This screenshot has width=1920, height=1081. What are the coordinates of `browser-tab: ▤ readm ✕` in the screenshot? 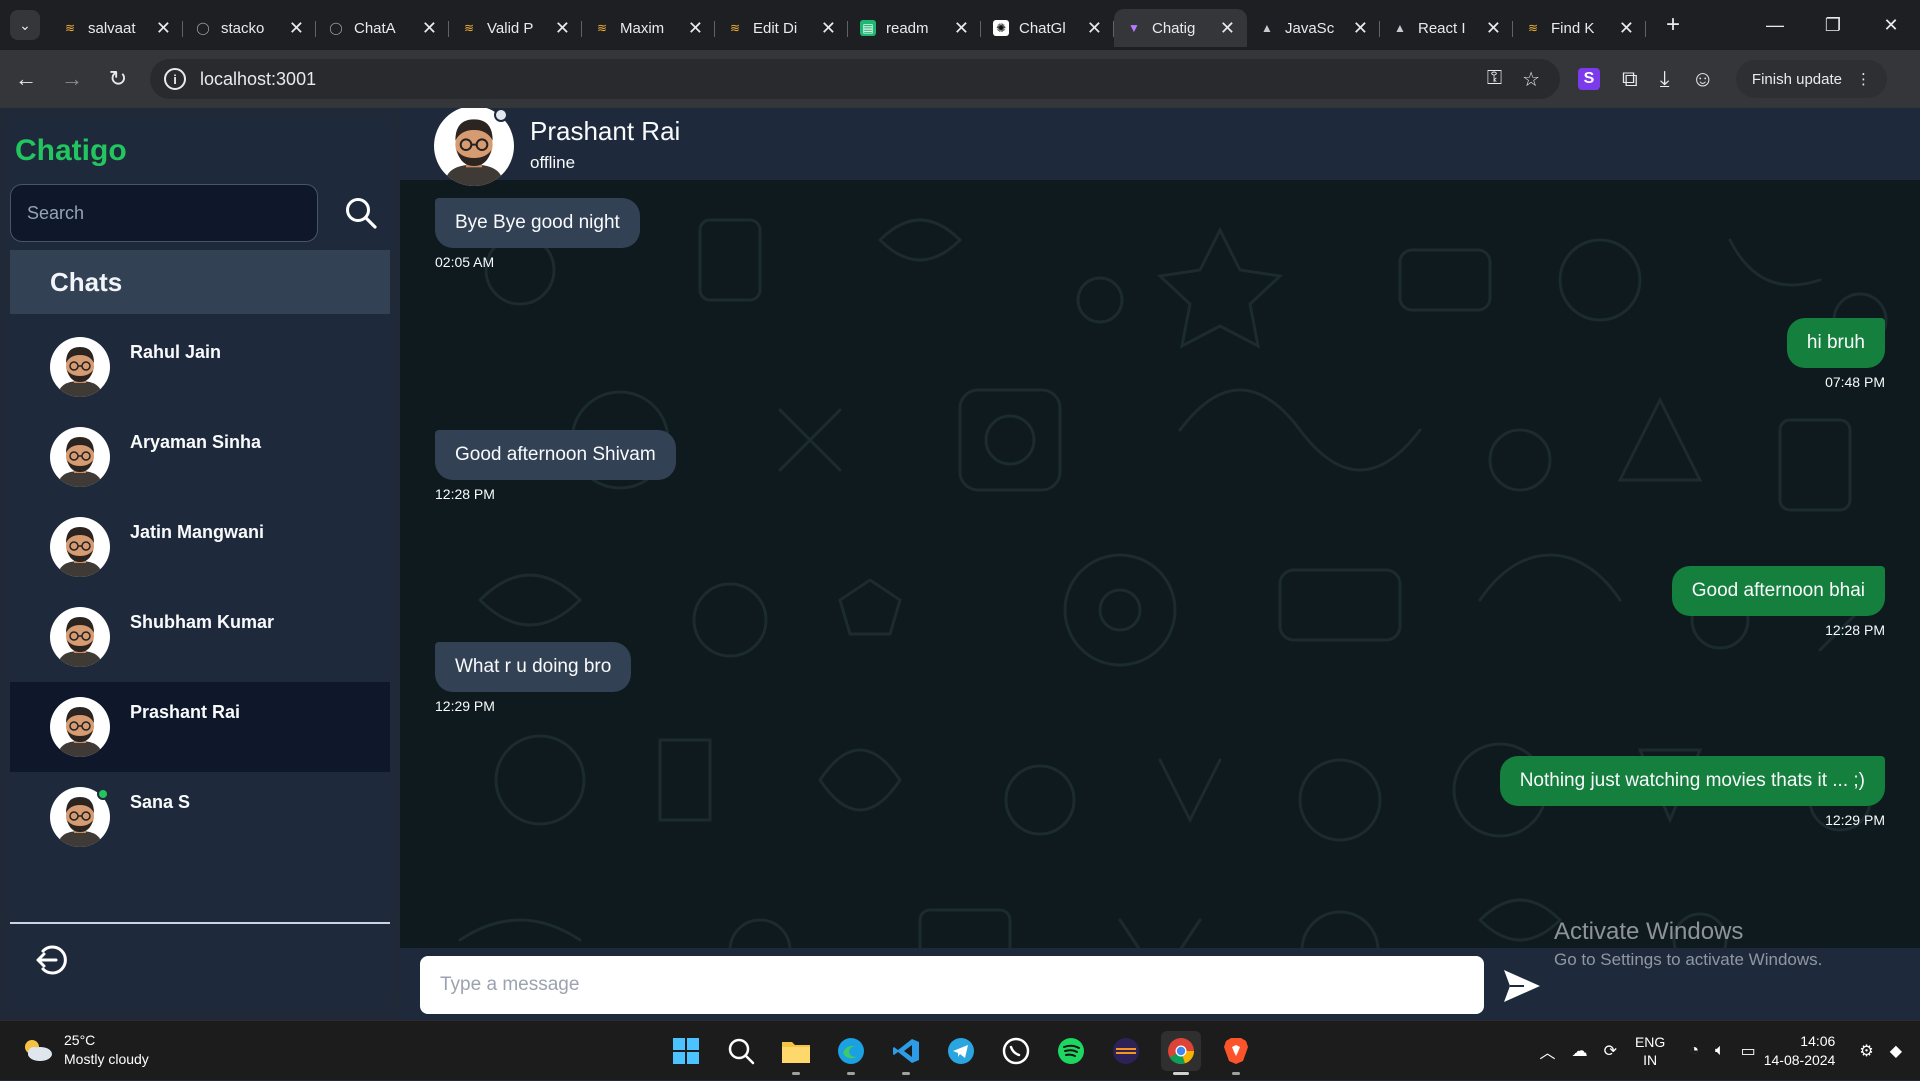 It's located at (914, 28).